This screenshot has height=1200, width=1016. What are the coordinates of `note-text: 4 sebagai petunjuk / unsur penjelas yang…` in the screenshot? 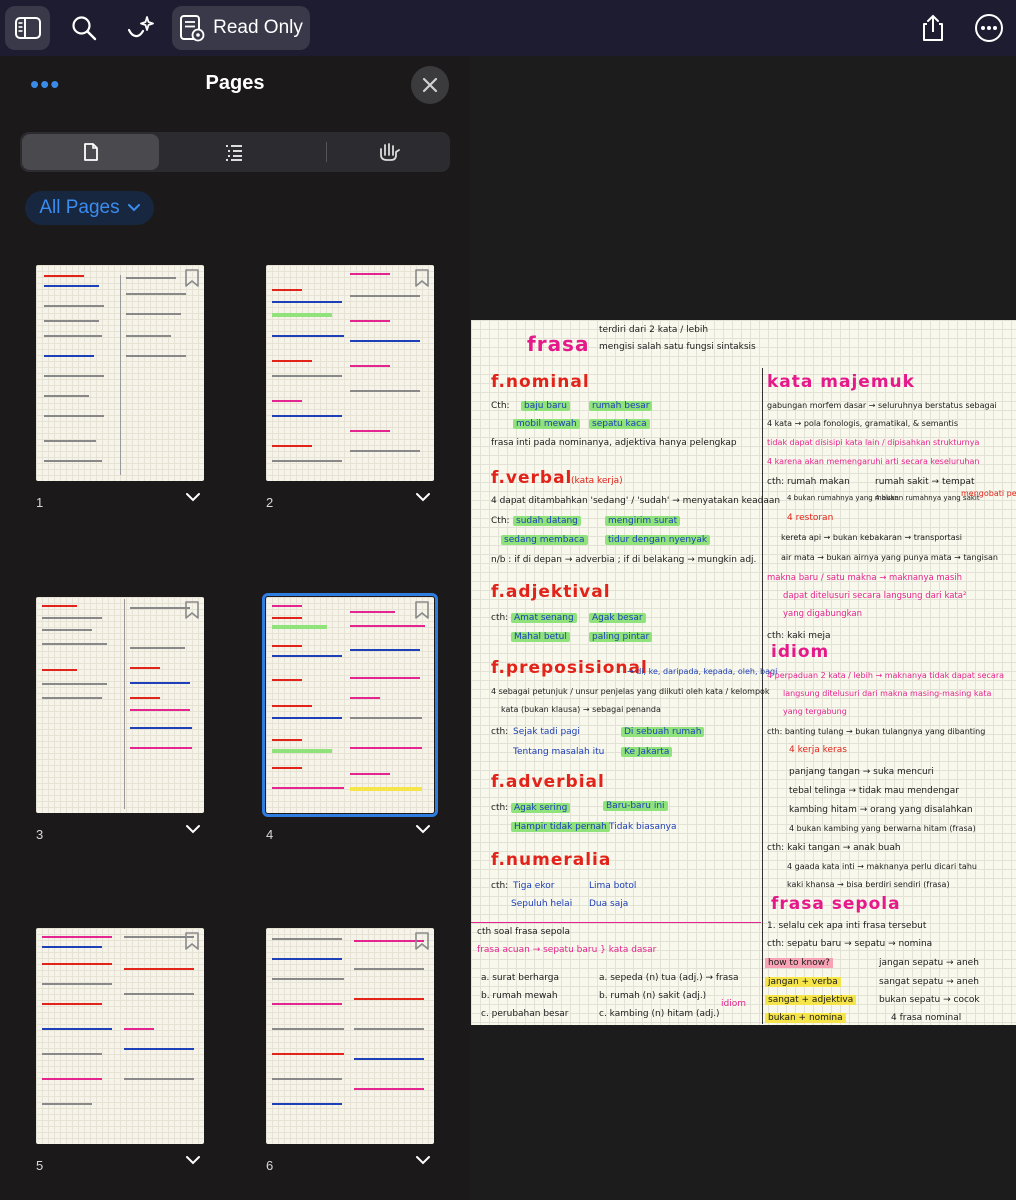 It's located at (630, 691).